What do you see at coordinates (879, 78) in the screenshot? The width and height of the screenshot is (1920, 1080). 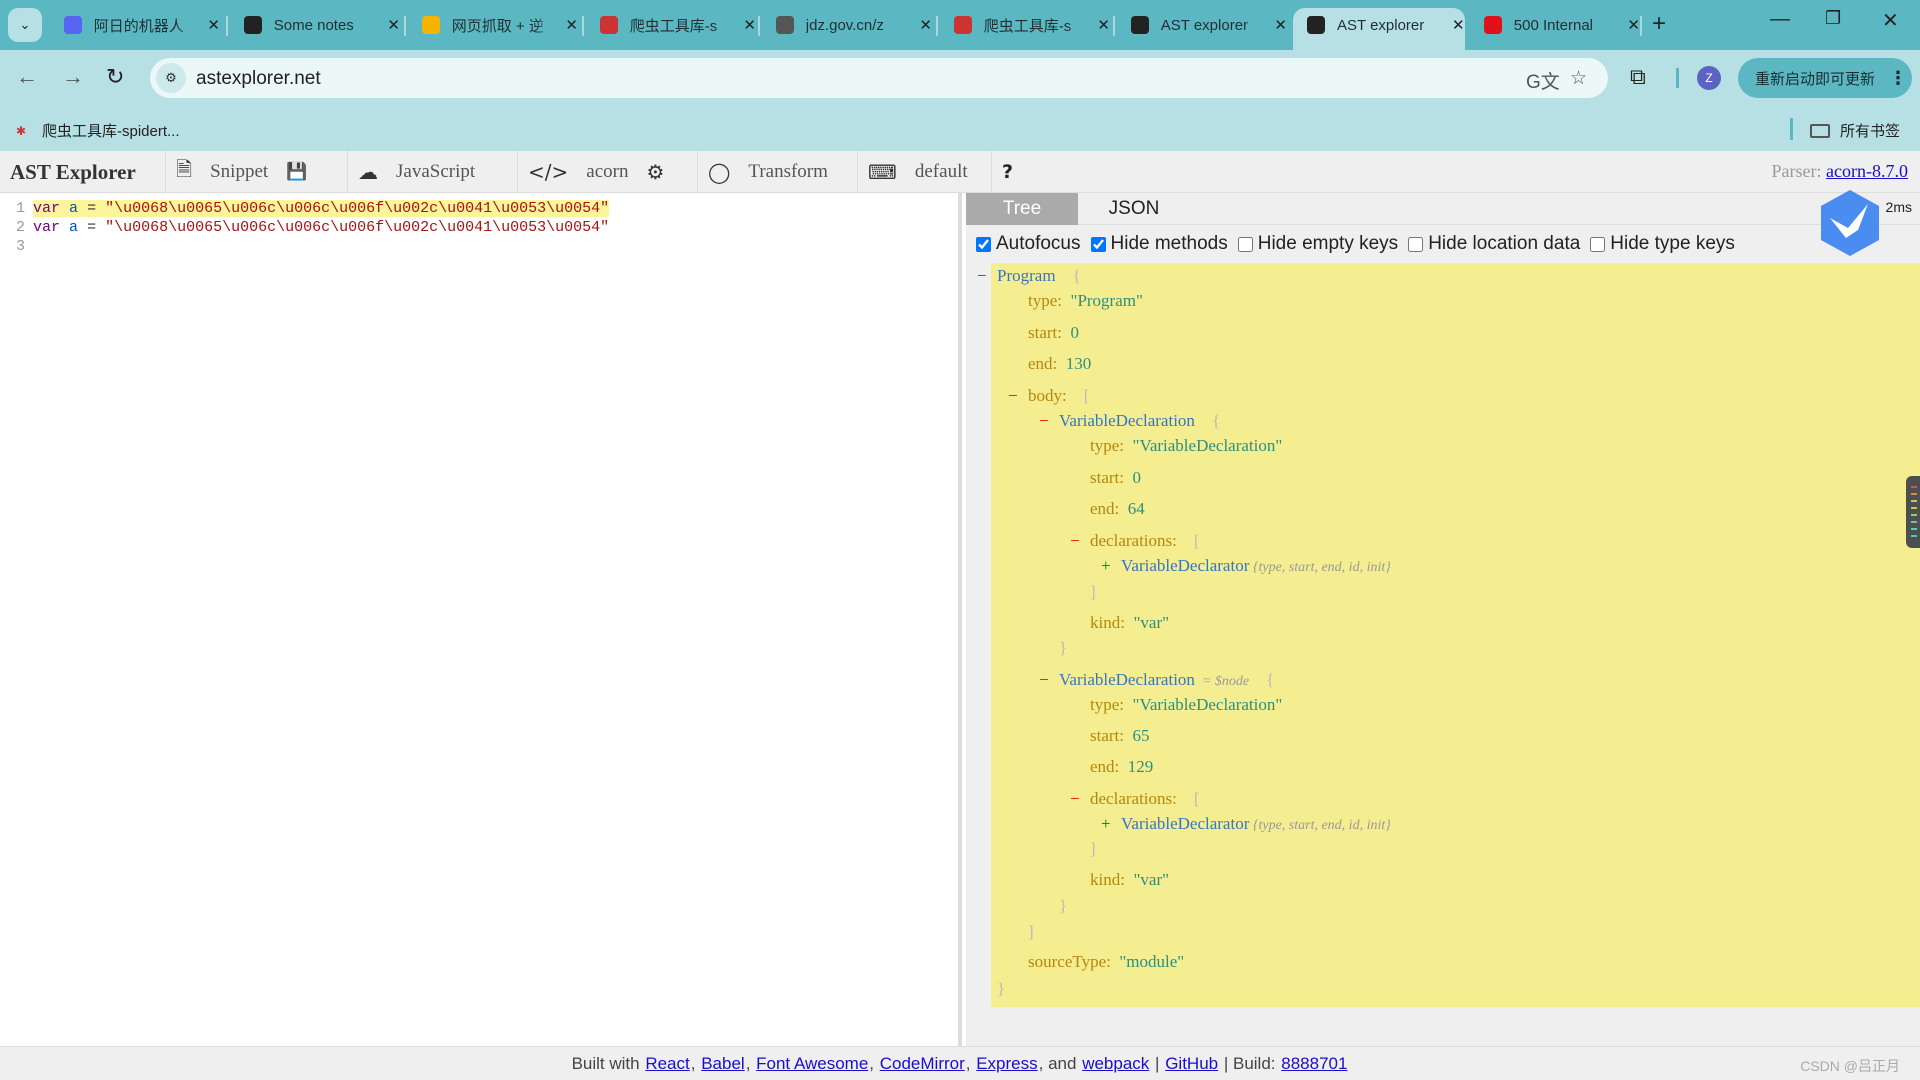 I see `address-bar: ⚙ astexplorer.net G文 ☆` at bounding box center [879, 78].